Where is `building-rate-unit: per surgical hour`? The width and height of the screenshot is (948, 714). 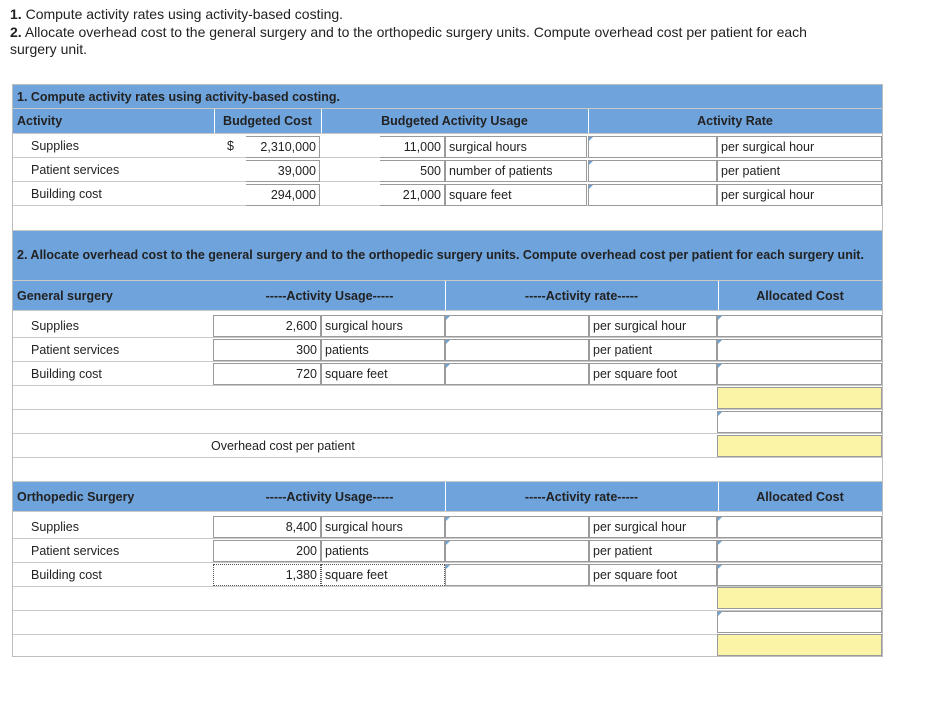
building-rate-unit: per surgical hour is located at coordinates (799, 195).